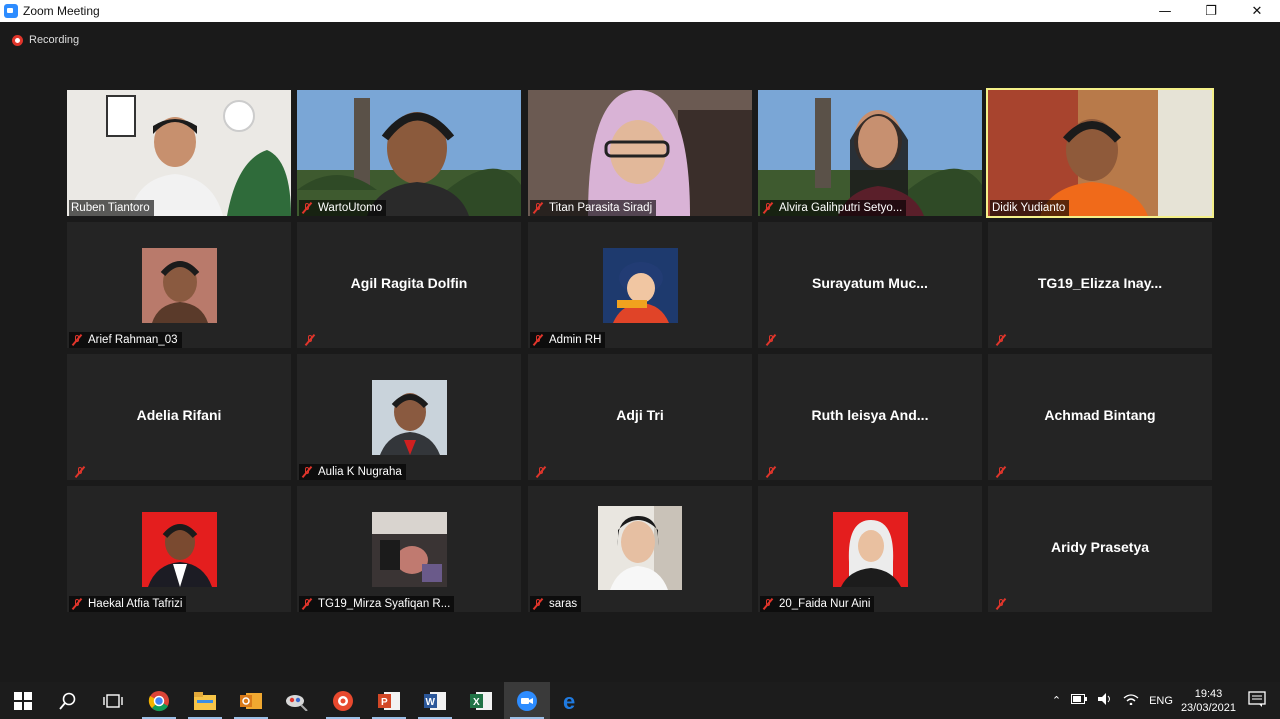 Image resolution: width=1280 pixels, height=719 pixels. What do you see at coordinates (297, 700) in the screenshot?
I see `snipping-icon` at bounding box center [297, 700].